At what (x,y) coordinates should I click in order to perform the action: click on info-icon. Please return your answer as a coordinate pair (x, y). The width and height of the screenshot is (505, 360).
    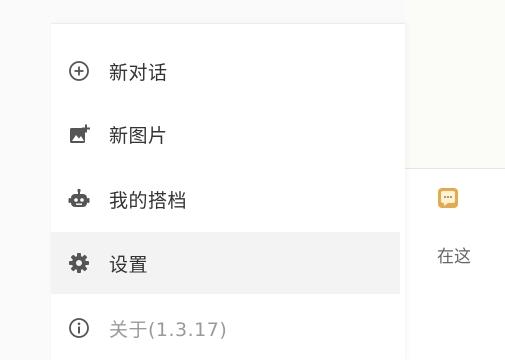
    Looking at the image, I should click on (79, 328).